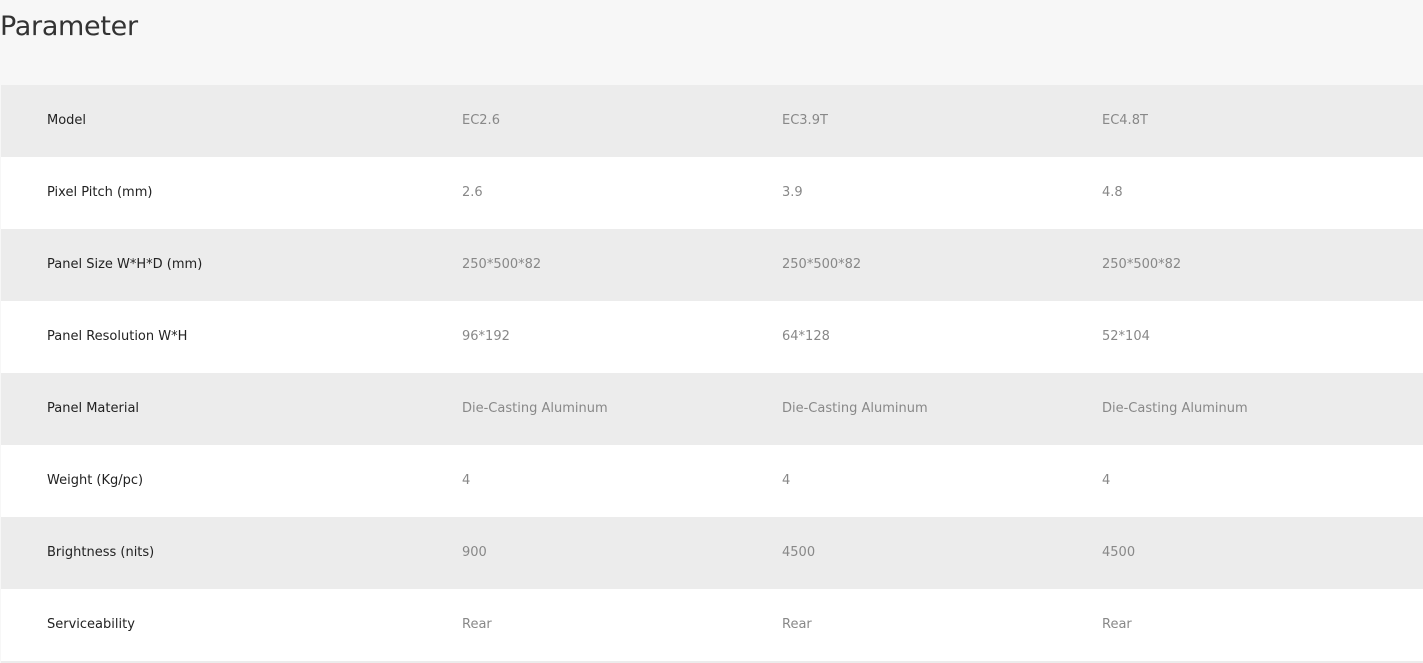 This screenshot has width=1423, height=663. I want to click on row-label: Weight (Kg/pc), so click(95, 480).